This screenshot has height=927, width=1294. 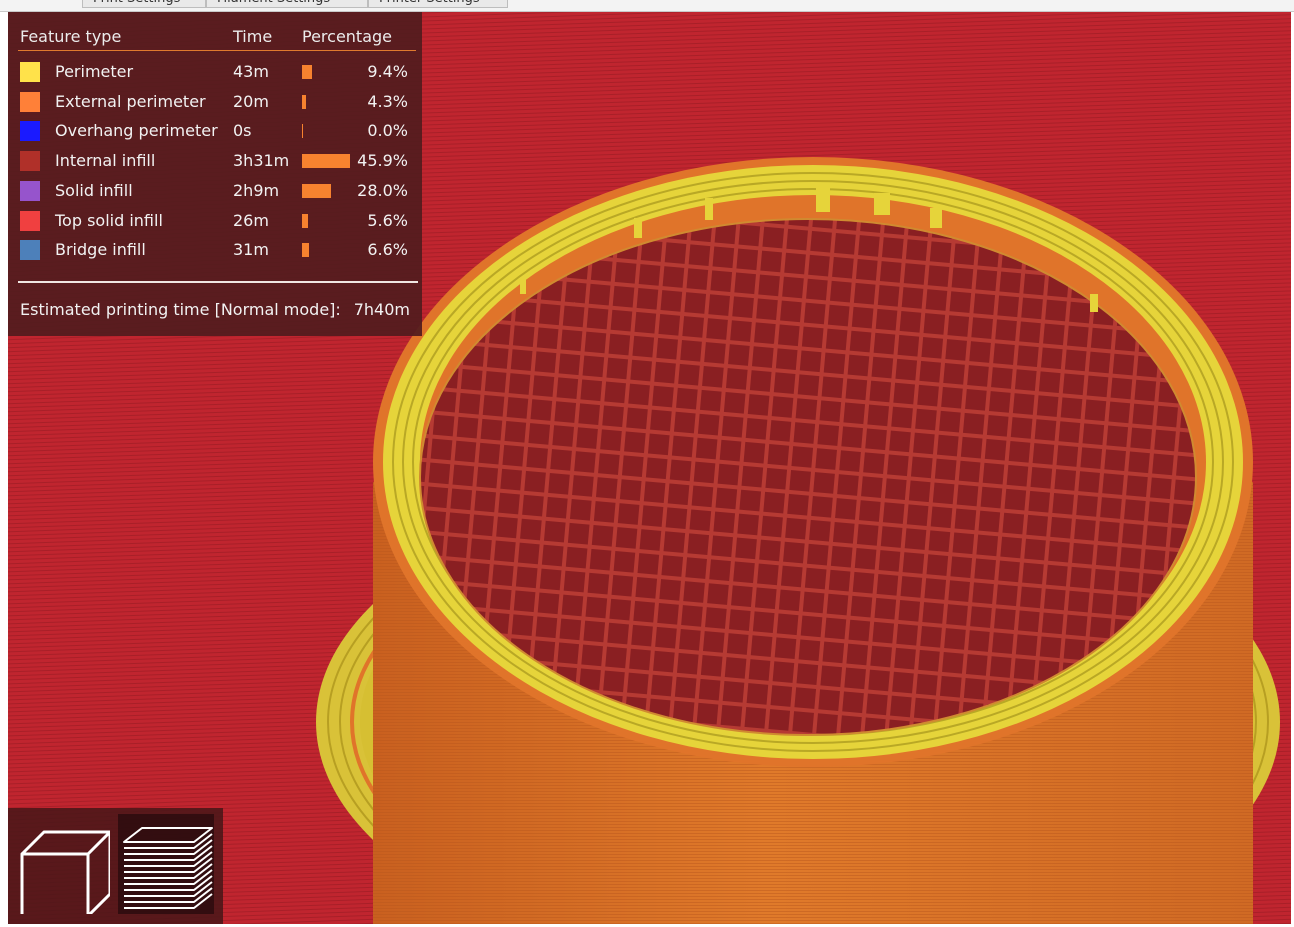 I want to click on tab-print-settings: Print Settings, so click(x=144, y=4).